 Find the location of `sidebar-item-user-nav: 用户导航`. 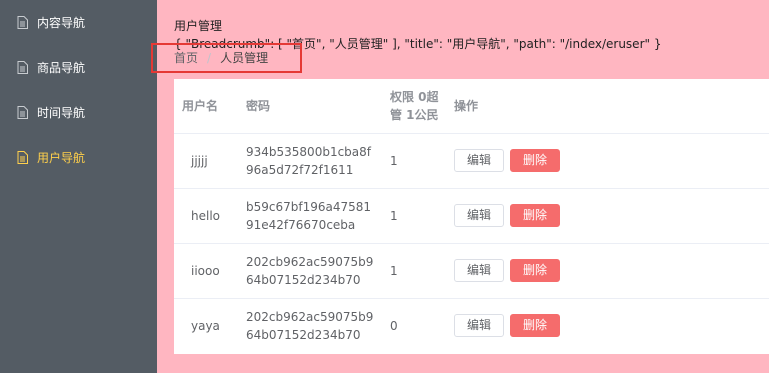

sidebar-item-user-nav: 用户导航 is located at coordinates (78, 157).